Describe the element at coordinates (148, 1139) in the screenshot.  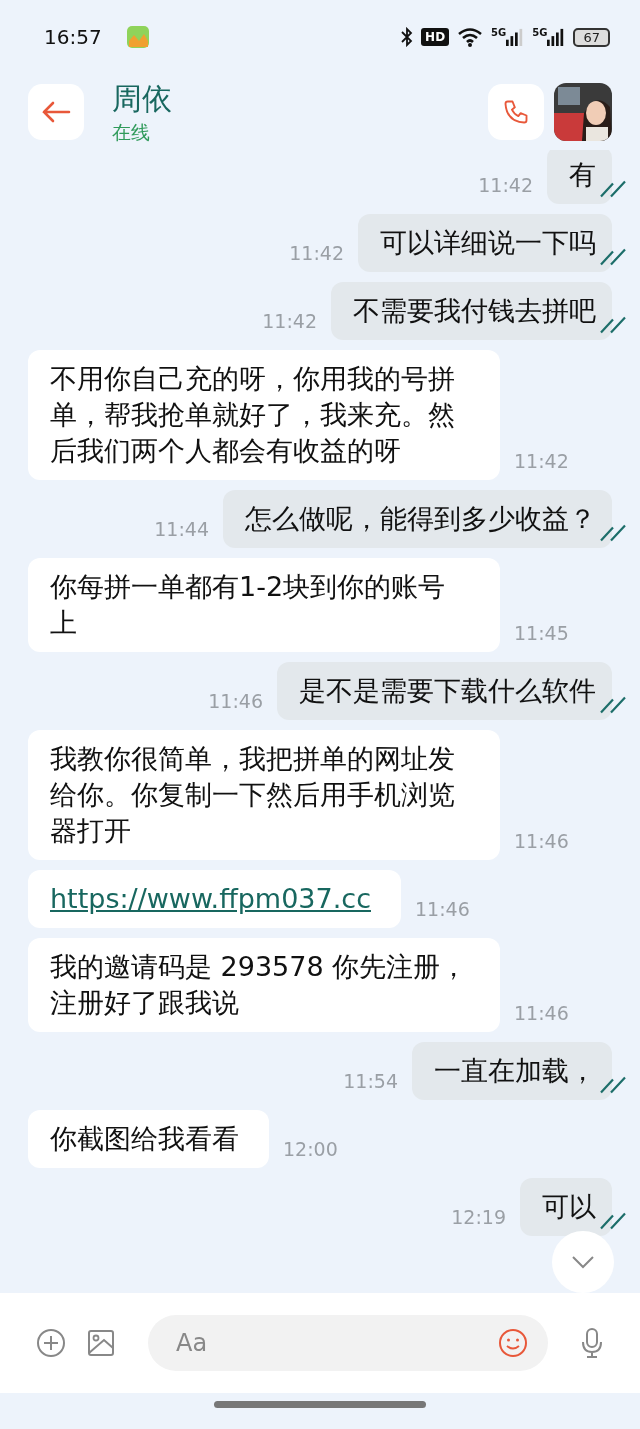
I see `received-message: 你截图给我看看` at that location.